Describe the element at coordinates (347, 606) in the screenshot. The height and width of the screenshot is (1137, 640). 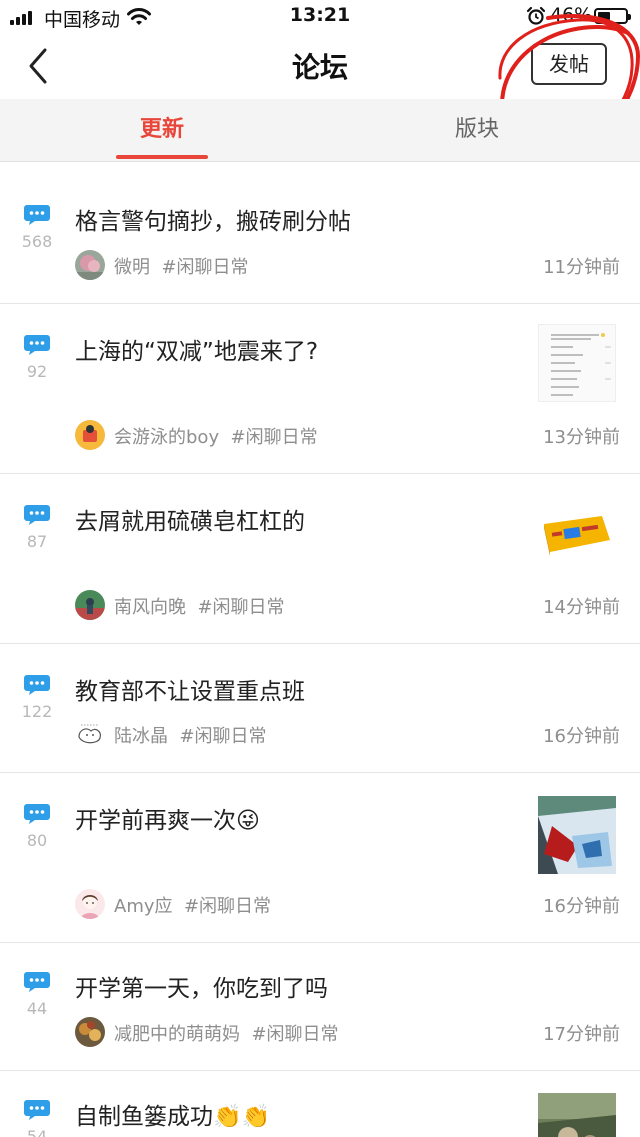
I see `post-meta: 南风向晚 #闲聊日常 14分钟前` at that location.